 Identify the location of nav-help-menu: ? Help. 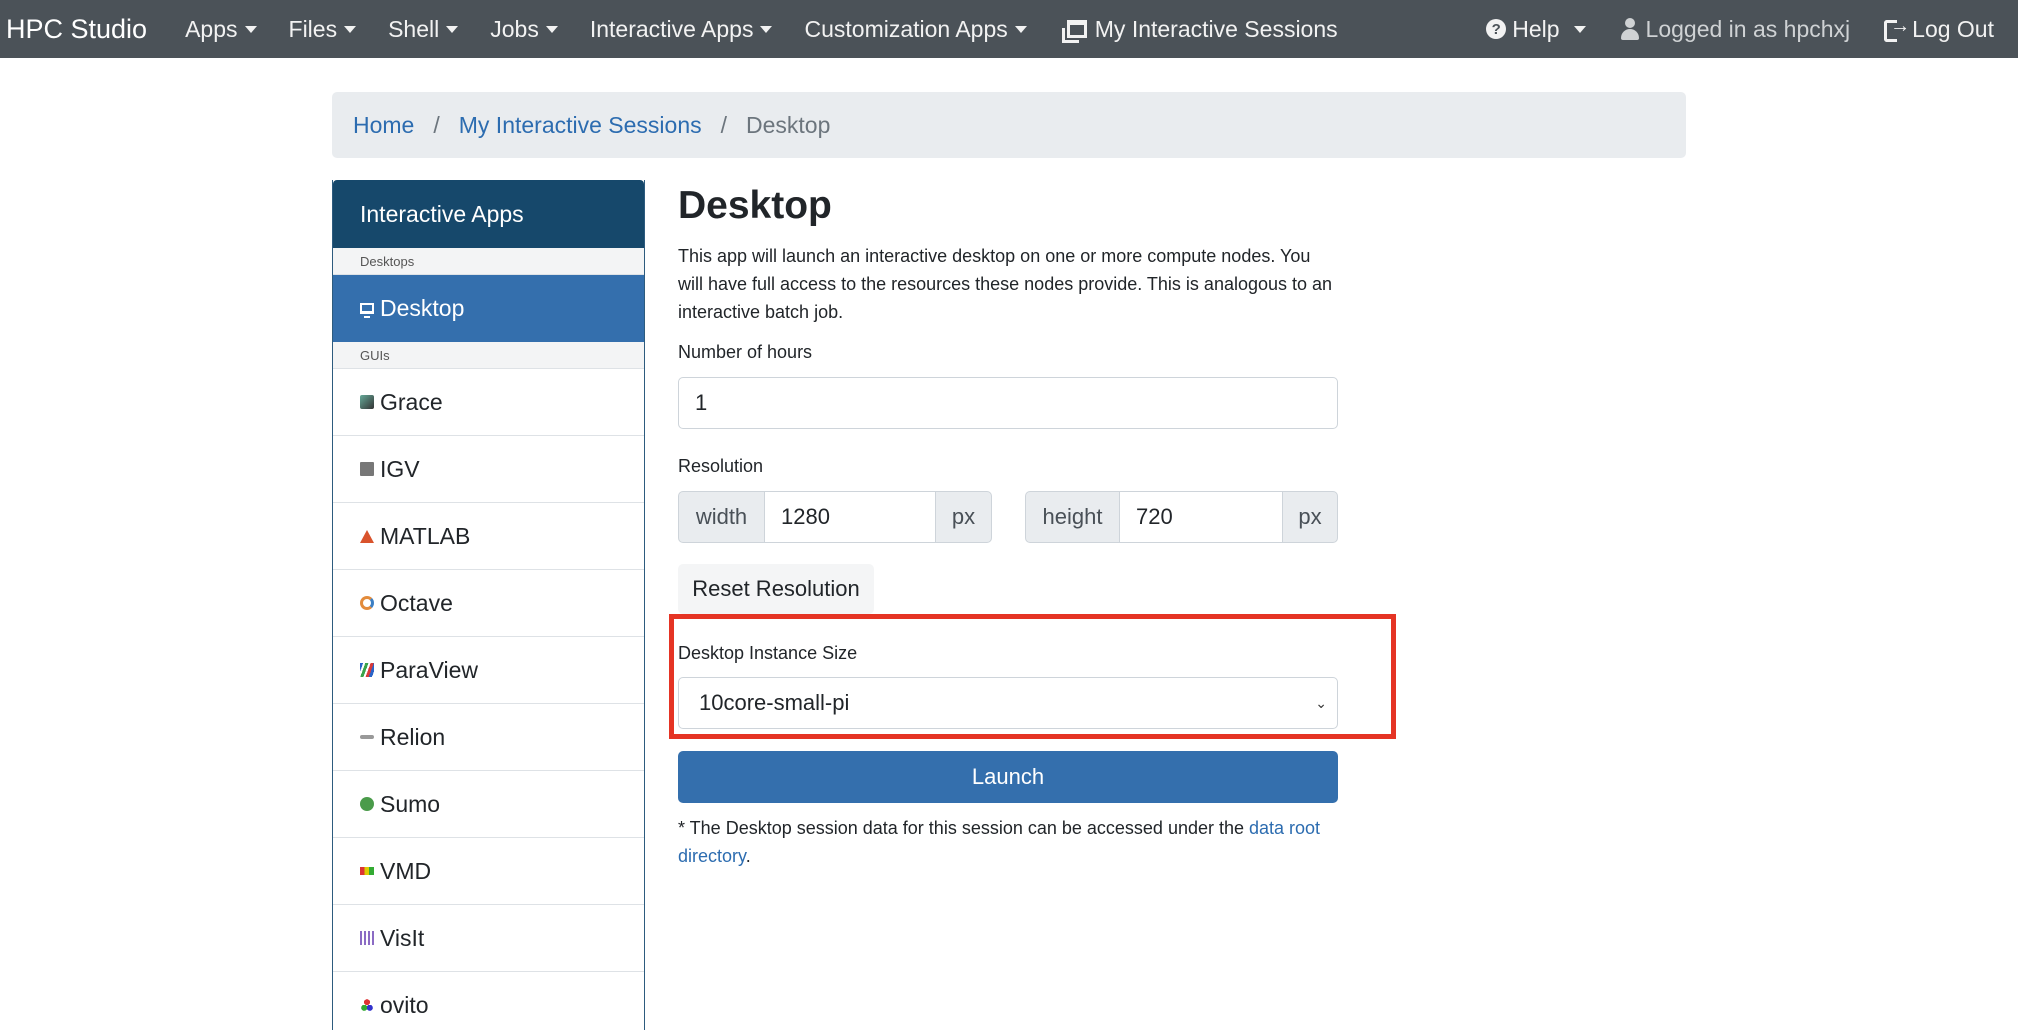
(1536, 29).